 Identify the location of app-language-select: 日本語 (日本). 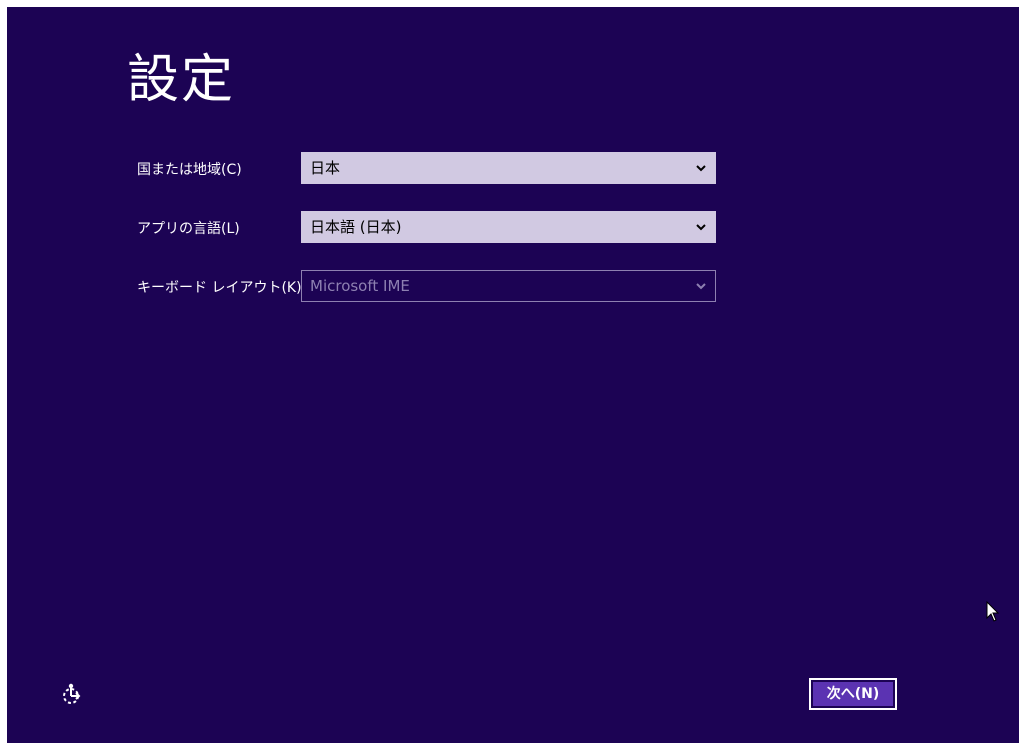
(508, 227).